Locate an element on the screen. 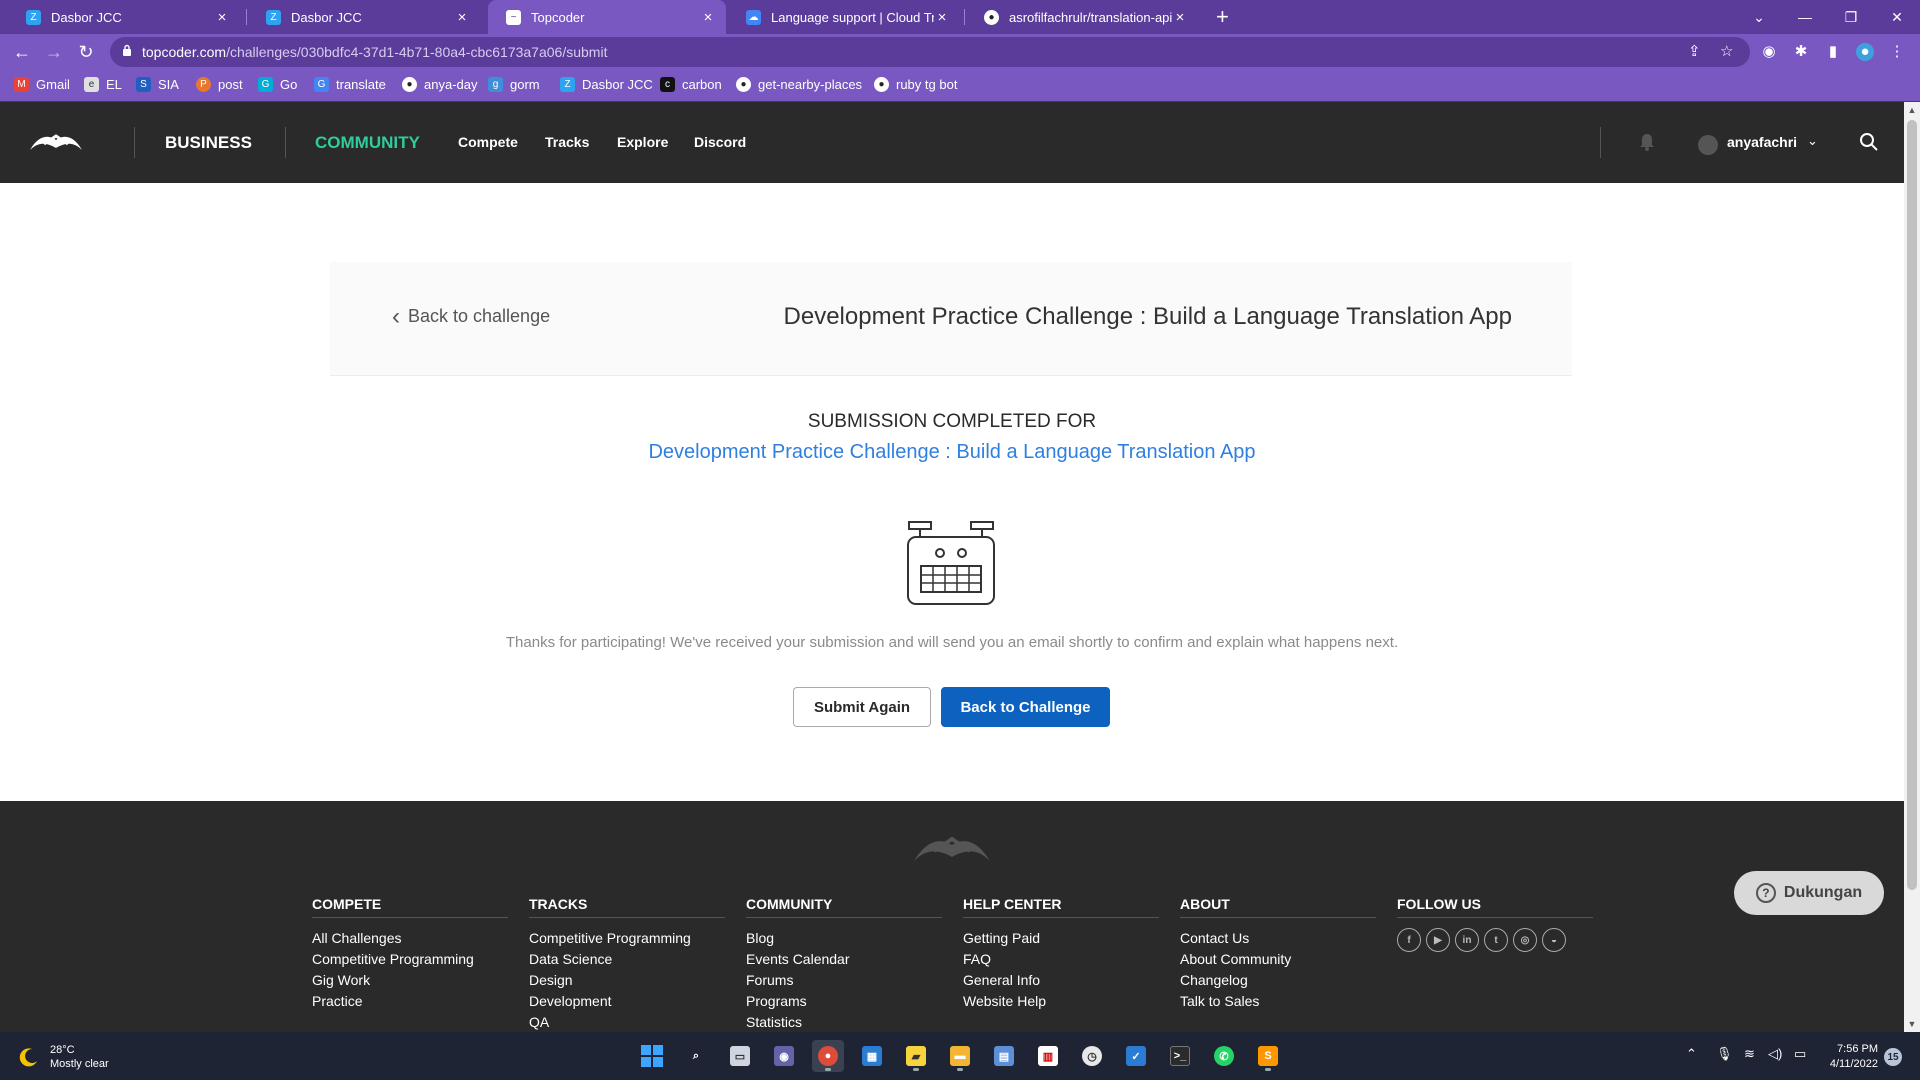 Image resolution: width=1920 pixels, height=1080 pixels. nav-community: COMMUNITY is located at coordinates (367, 143).